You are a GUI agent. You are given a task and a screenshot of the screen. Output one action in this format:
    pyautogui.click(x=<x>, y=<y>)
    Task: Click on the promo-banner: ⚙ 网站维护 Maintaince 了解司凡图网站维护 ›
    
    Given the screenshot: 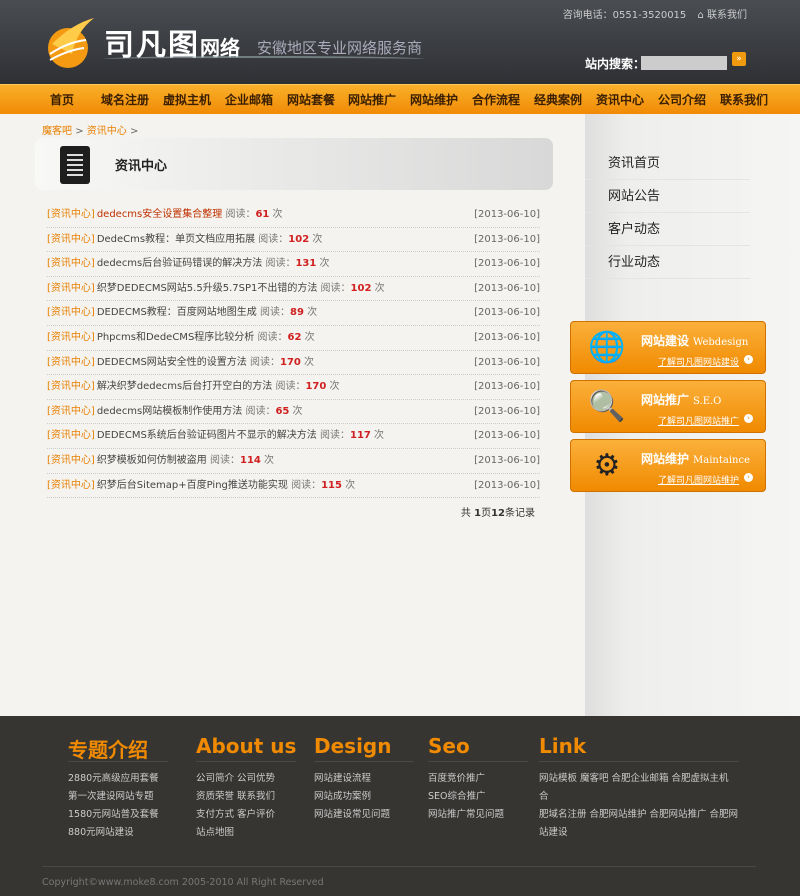 What is the action you would take?
    pyautogui.click(x=668, y=465)
    